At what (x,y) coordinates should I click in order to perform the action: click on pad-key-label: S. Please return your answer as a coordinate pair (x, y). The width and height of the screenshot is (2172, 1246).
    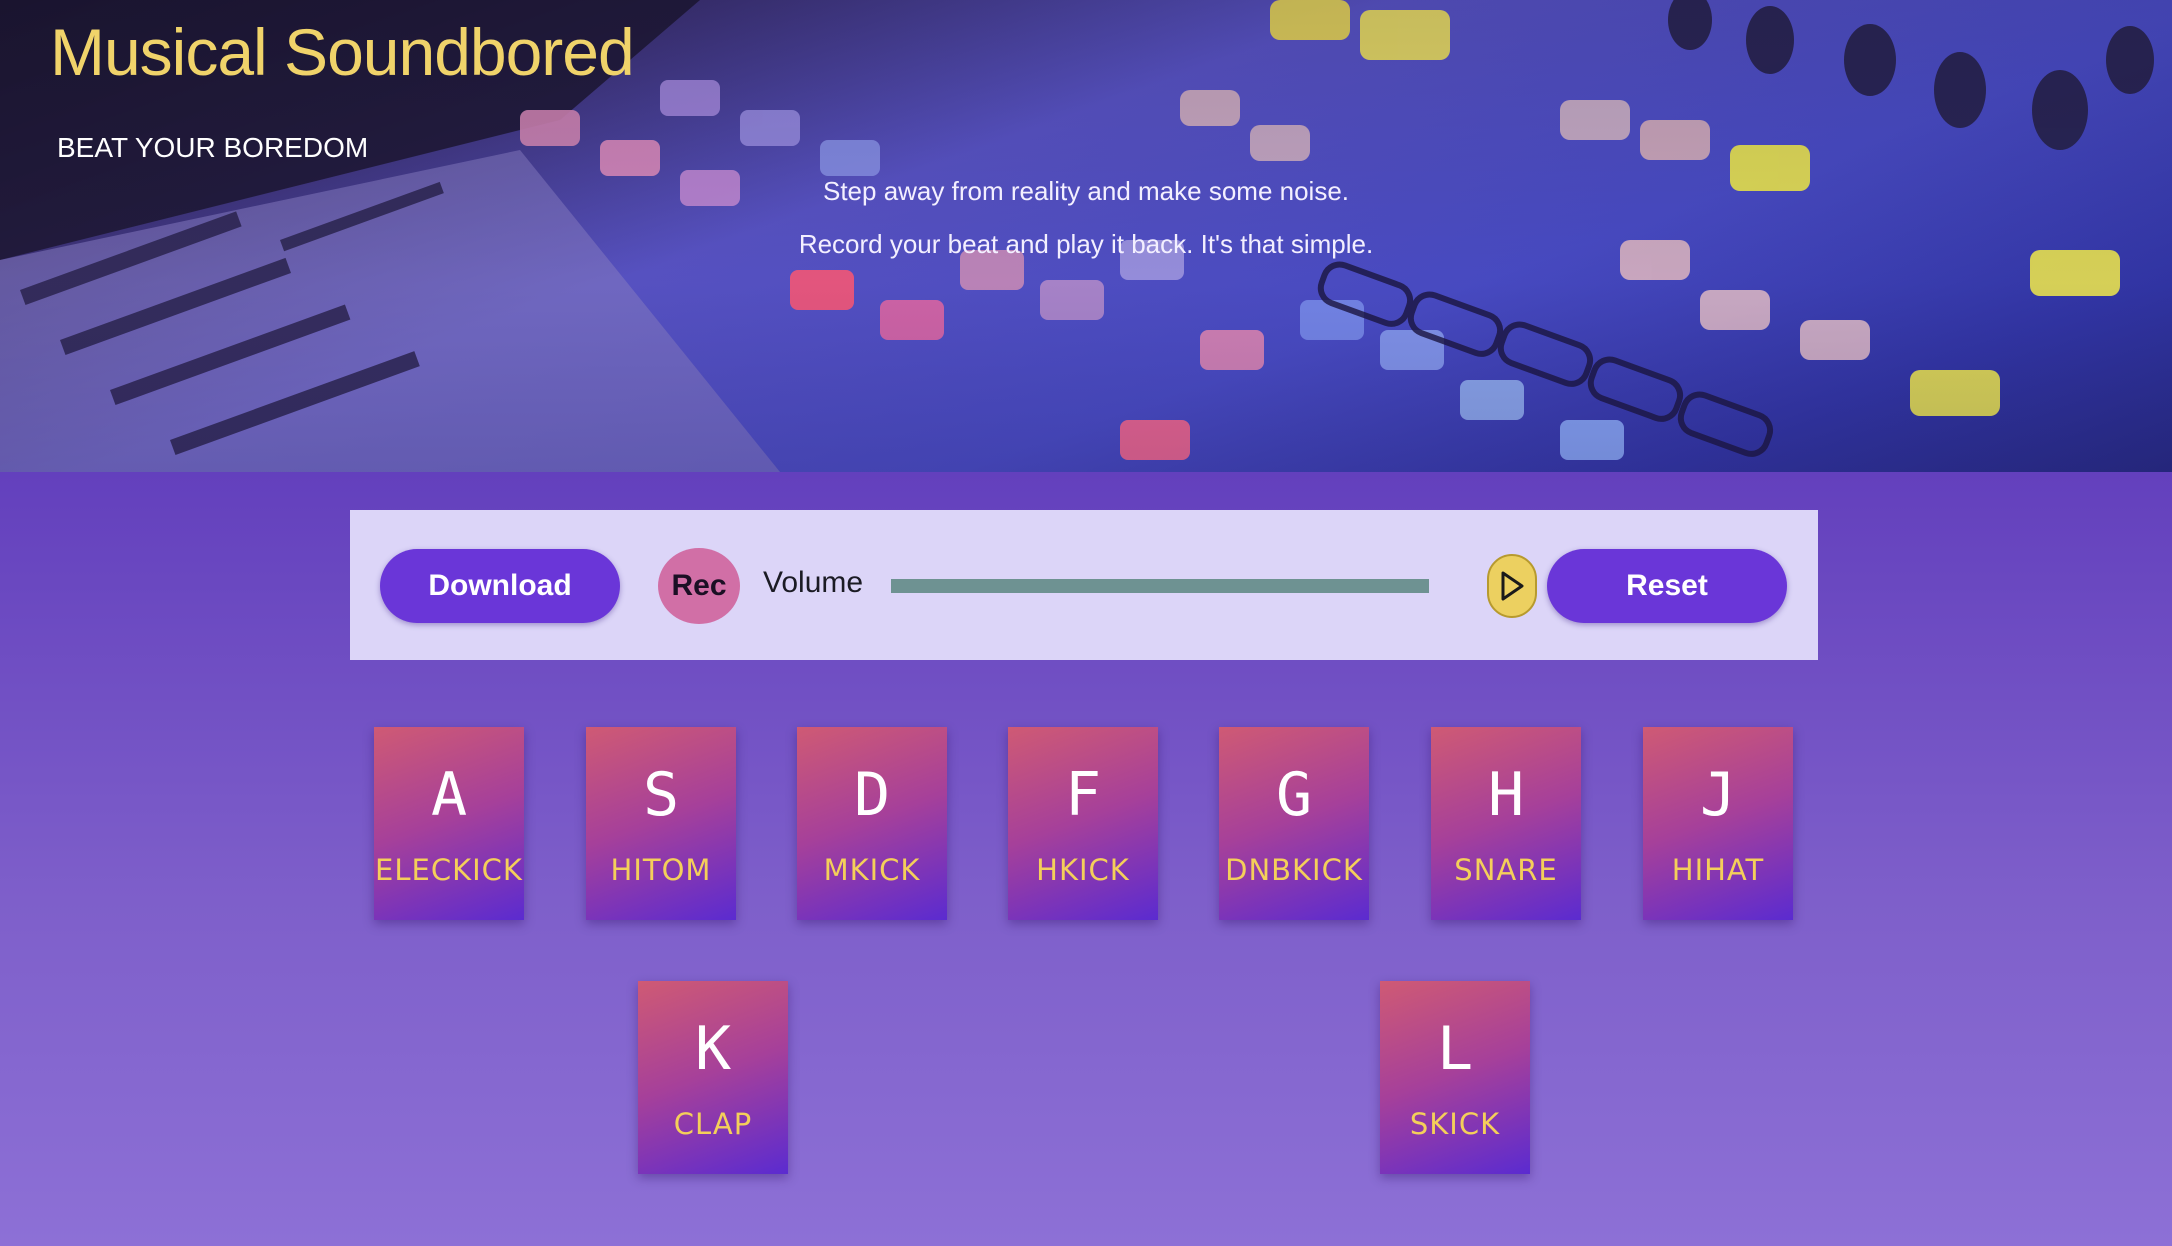
    Looking at the image, I should click on (661, 795).